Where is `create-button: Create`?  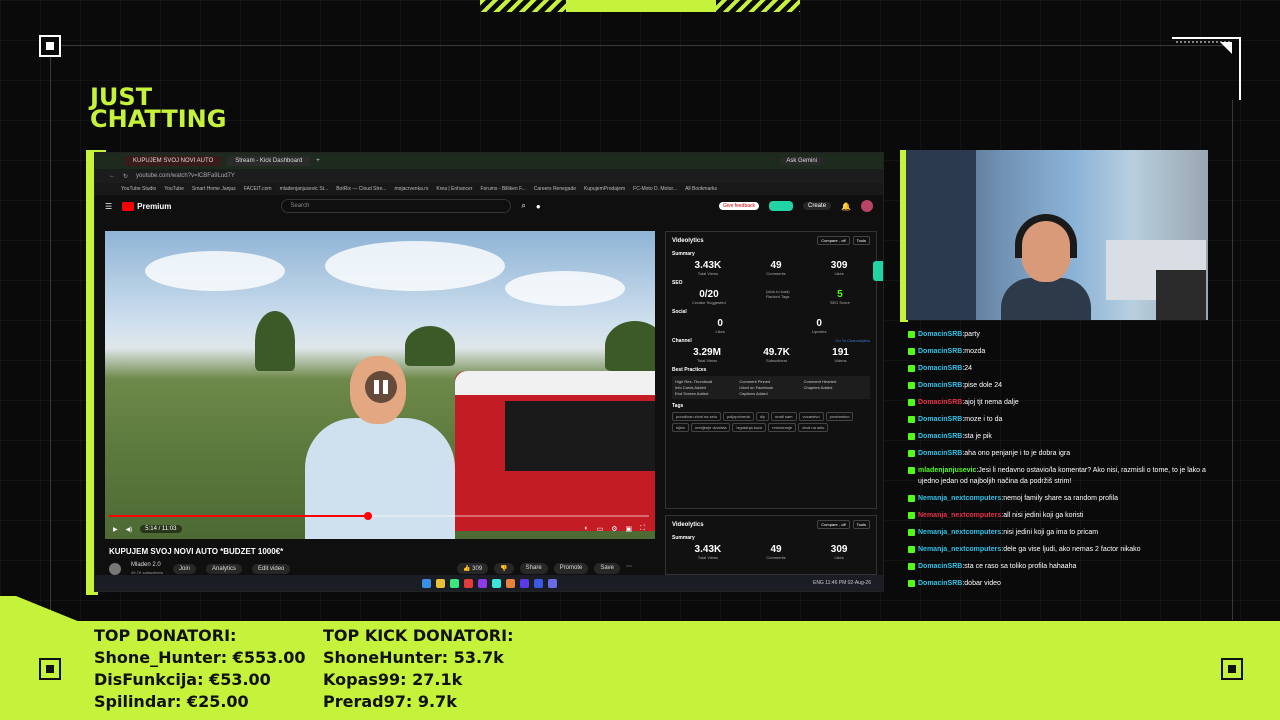 create-button: Create is located at coordinates (817, 206).